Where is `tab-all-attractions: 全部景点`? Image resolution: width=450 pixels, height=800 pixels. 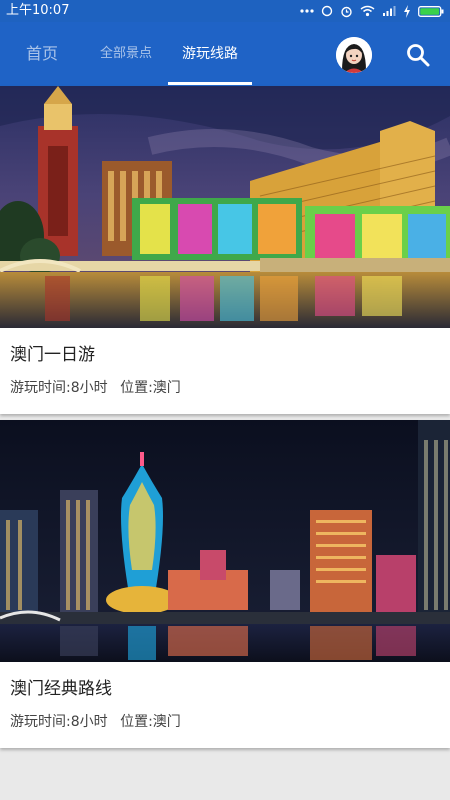
tab-all-attractions: 全部景点 is located at coordinates (126, 54).